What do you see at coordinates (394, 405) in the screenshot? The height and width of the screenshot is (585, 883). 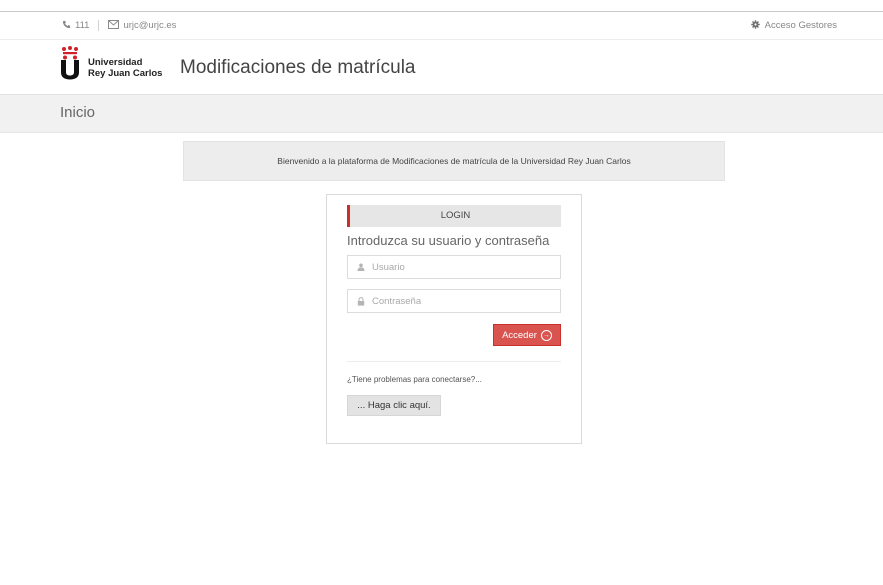 I see `help-click-here-button: ... Haga clic aquí.` at bounding box center [394, 405].